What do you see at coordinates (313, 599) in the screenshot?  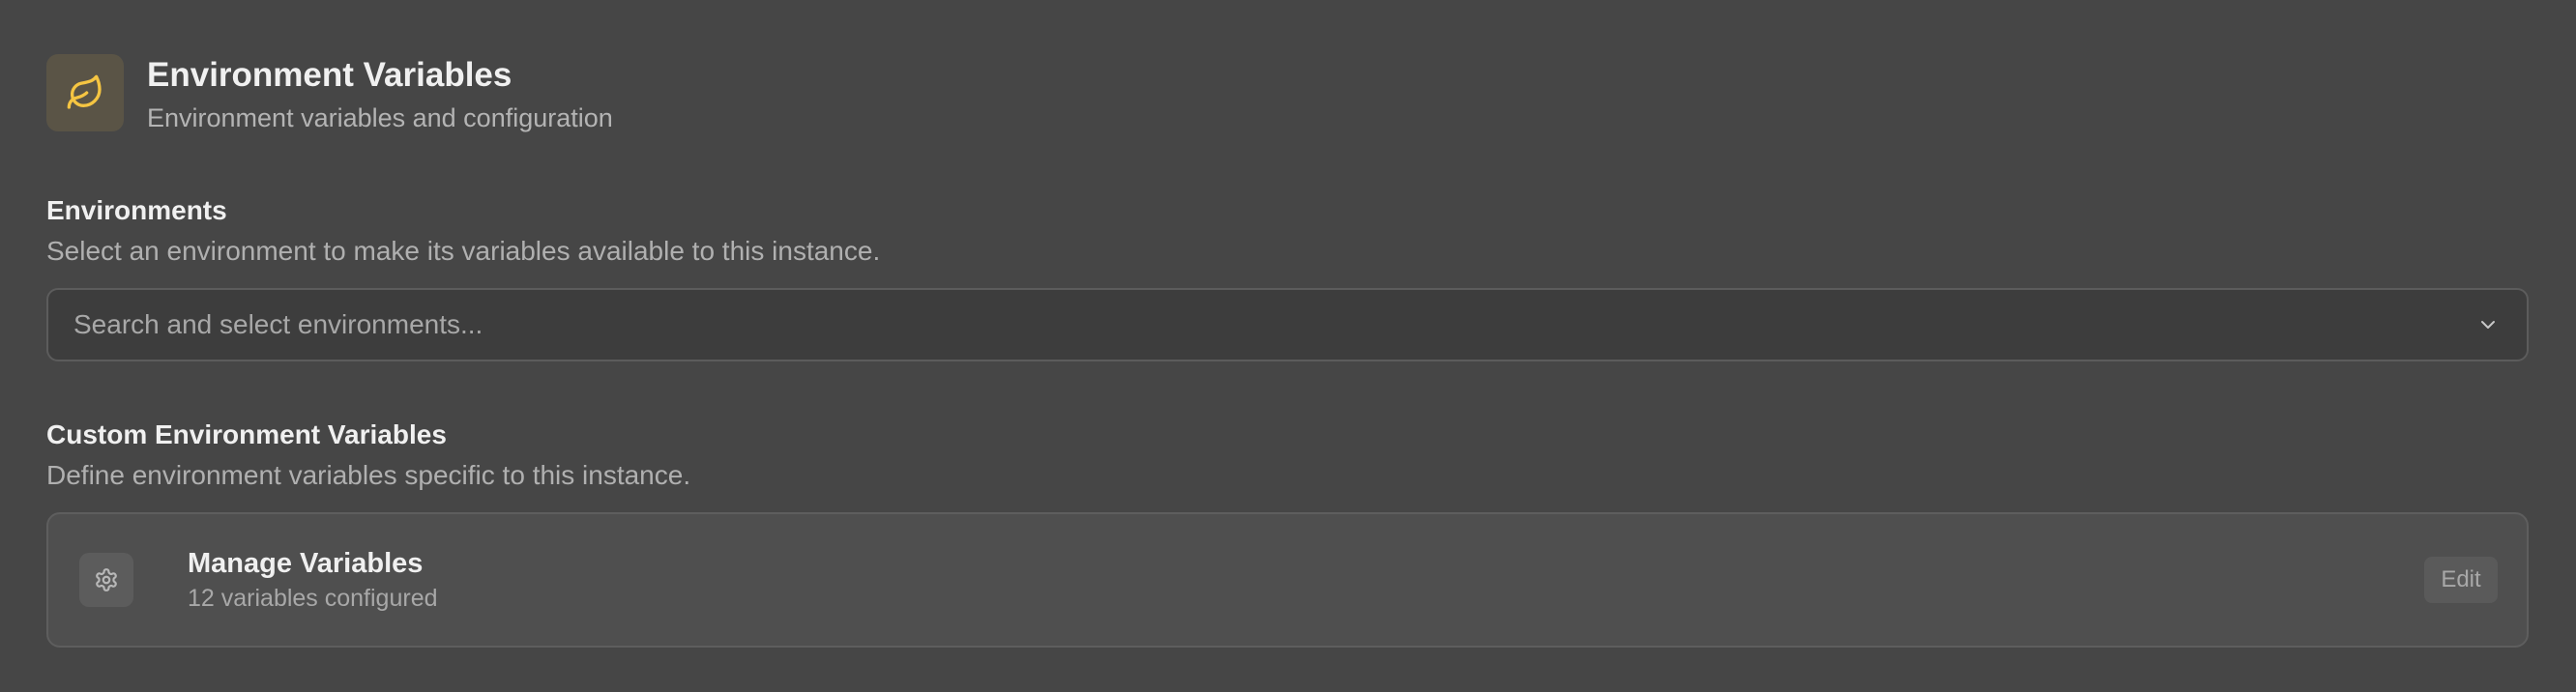 I see `variables-count: 12 variables configured` at bounding box center [313, 599].